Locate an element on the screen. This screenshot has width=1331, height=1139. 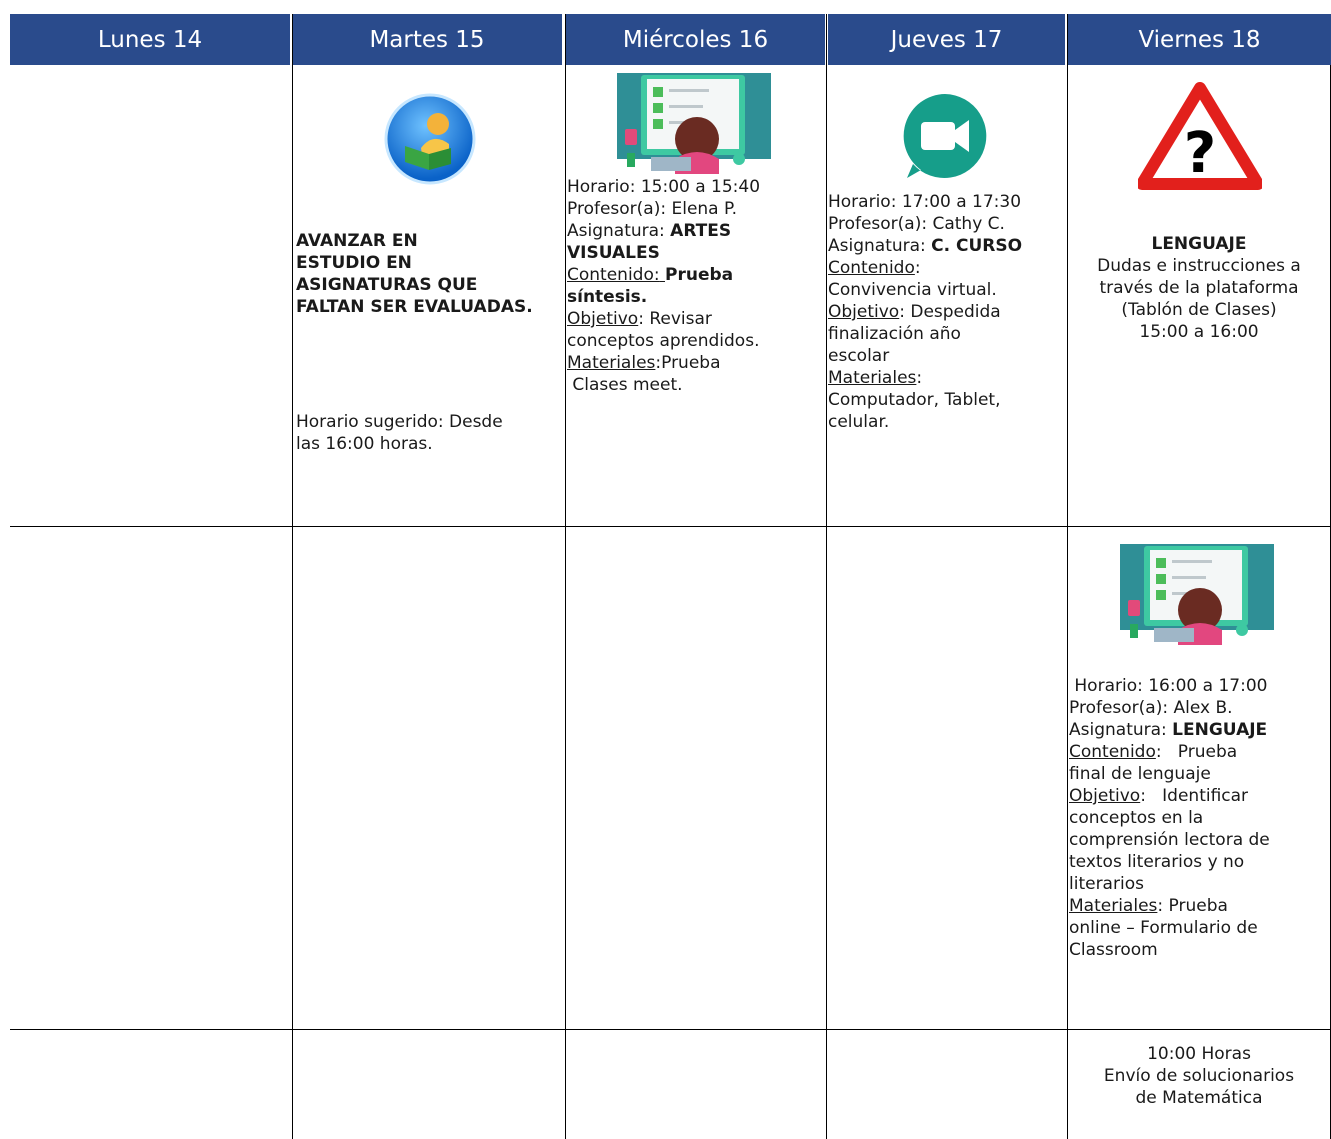
google-meet-icon is located at coordinates (945, 136).